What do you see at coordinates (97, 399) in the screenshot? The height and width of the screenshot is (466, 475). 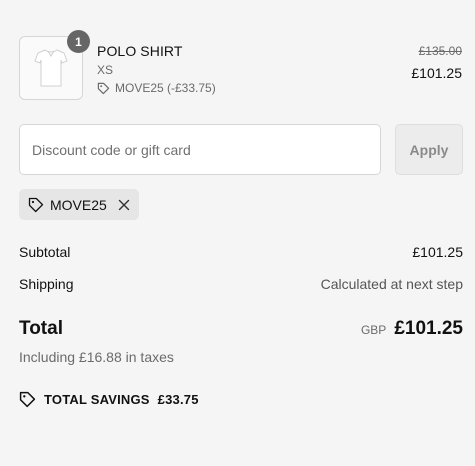 I see `total-savings-label: TOTAL SAVINGS` at bounding box center [97, 399].